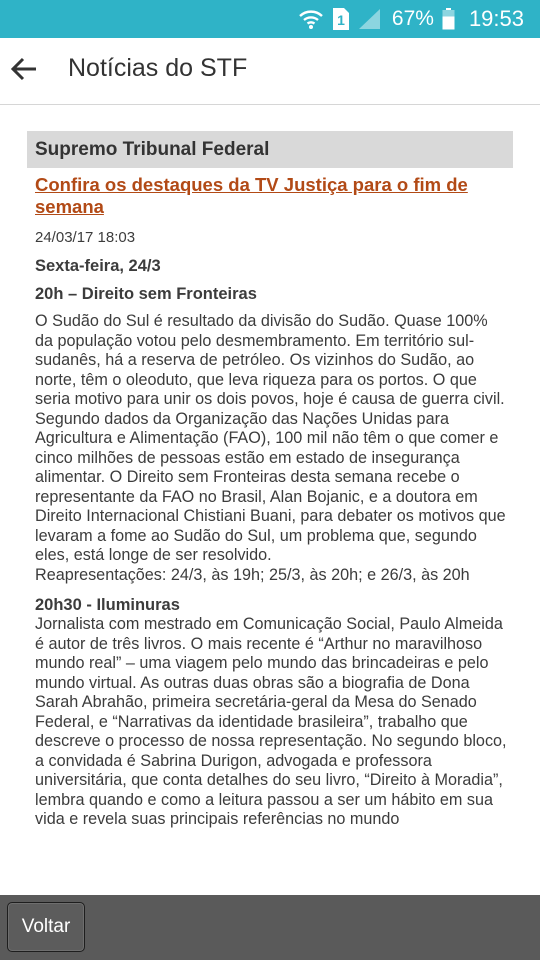  What do you see at coordinates (496, 18) in the screenshot?
I see `clock: 19:53` at bounding box center [496, 18].